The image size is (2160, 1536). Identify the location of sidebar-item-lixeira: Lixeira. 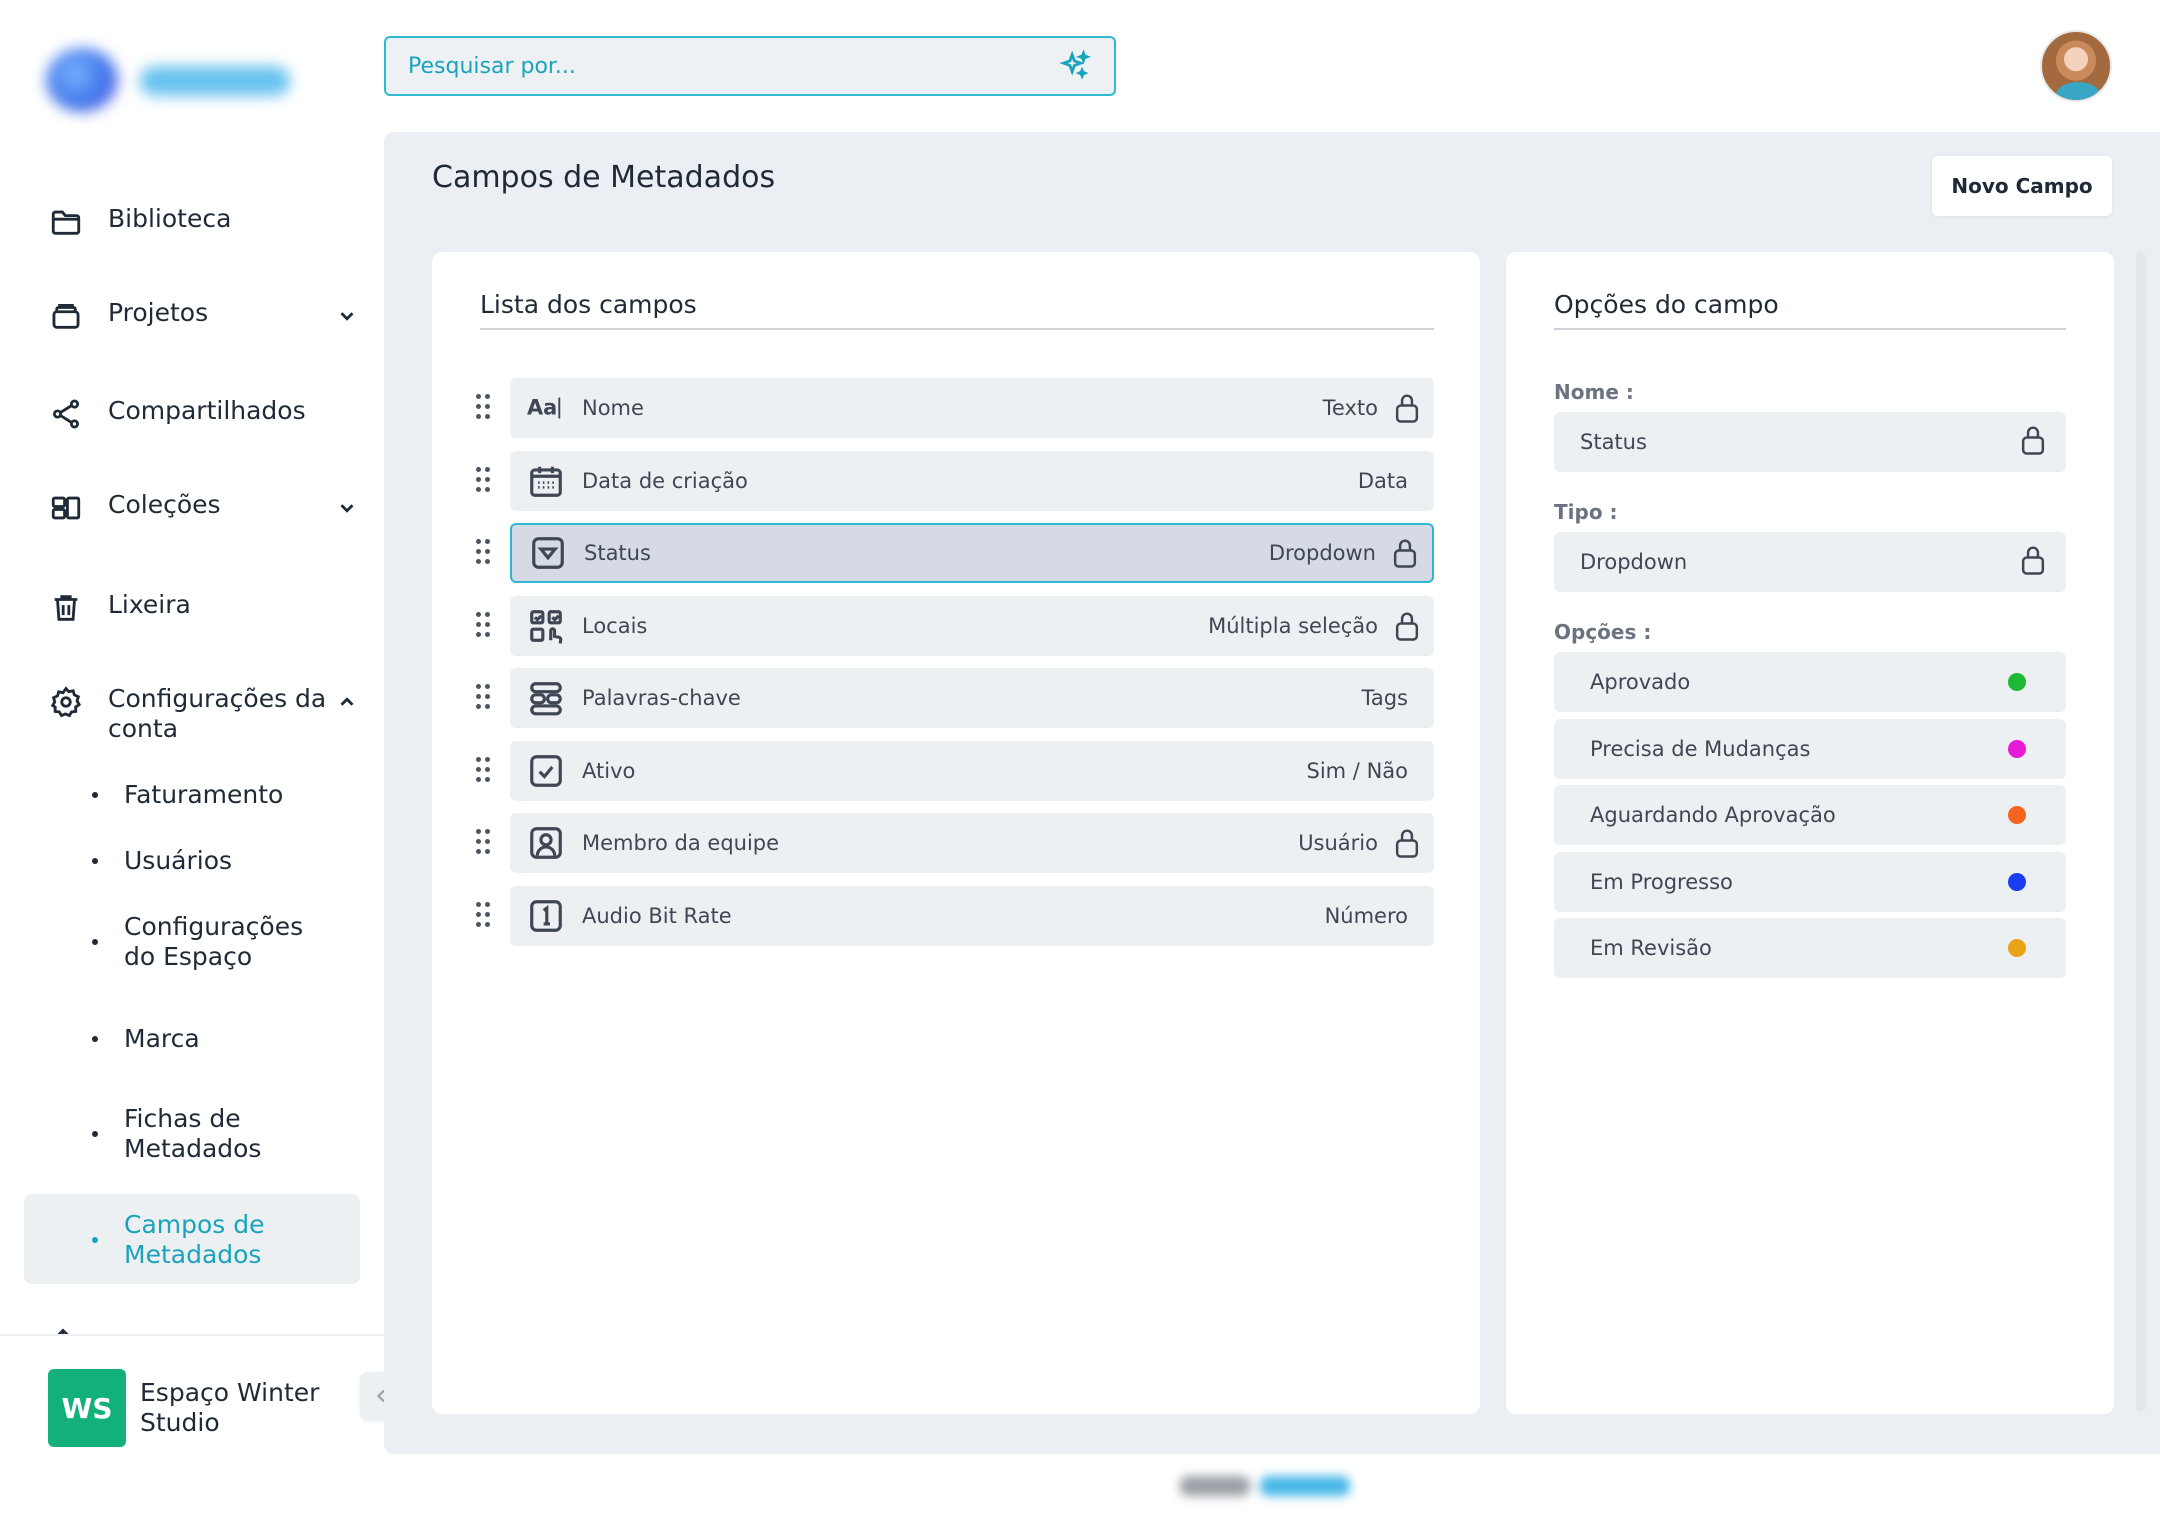
(203, 608).